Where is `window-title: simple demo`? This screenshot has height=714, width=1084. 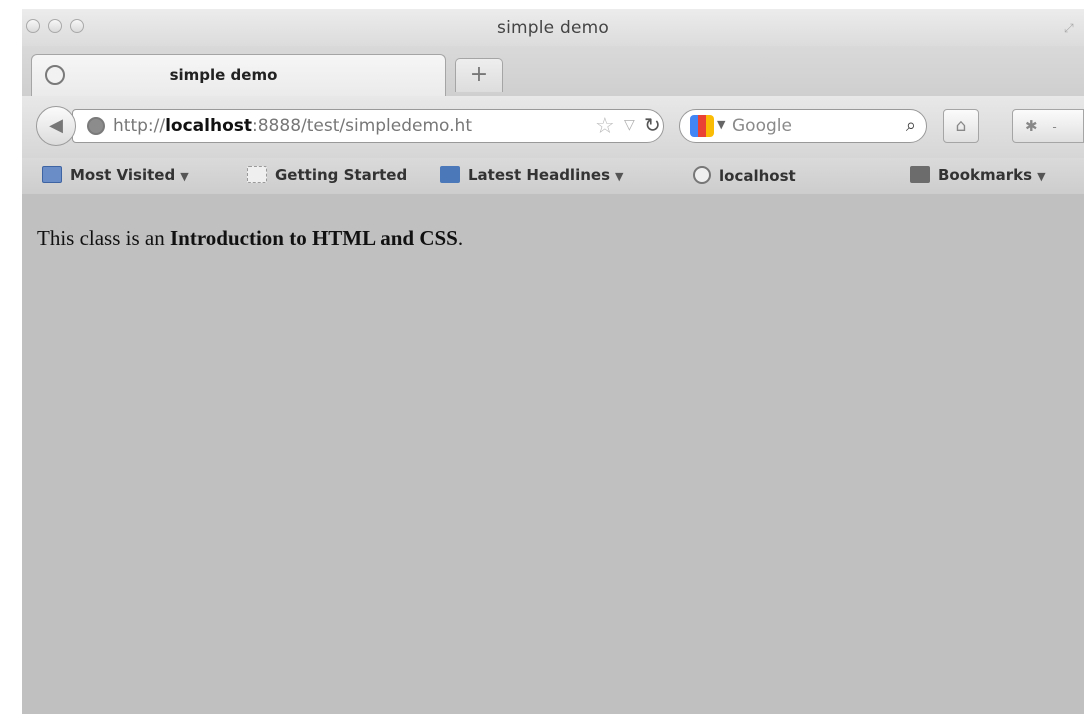 window-title: simple demo is located at coordinates (553, 28).